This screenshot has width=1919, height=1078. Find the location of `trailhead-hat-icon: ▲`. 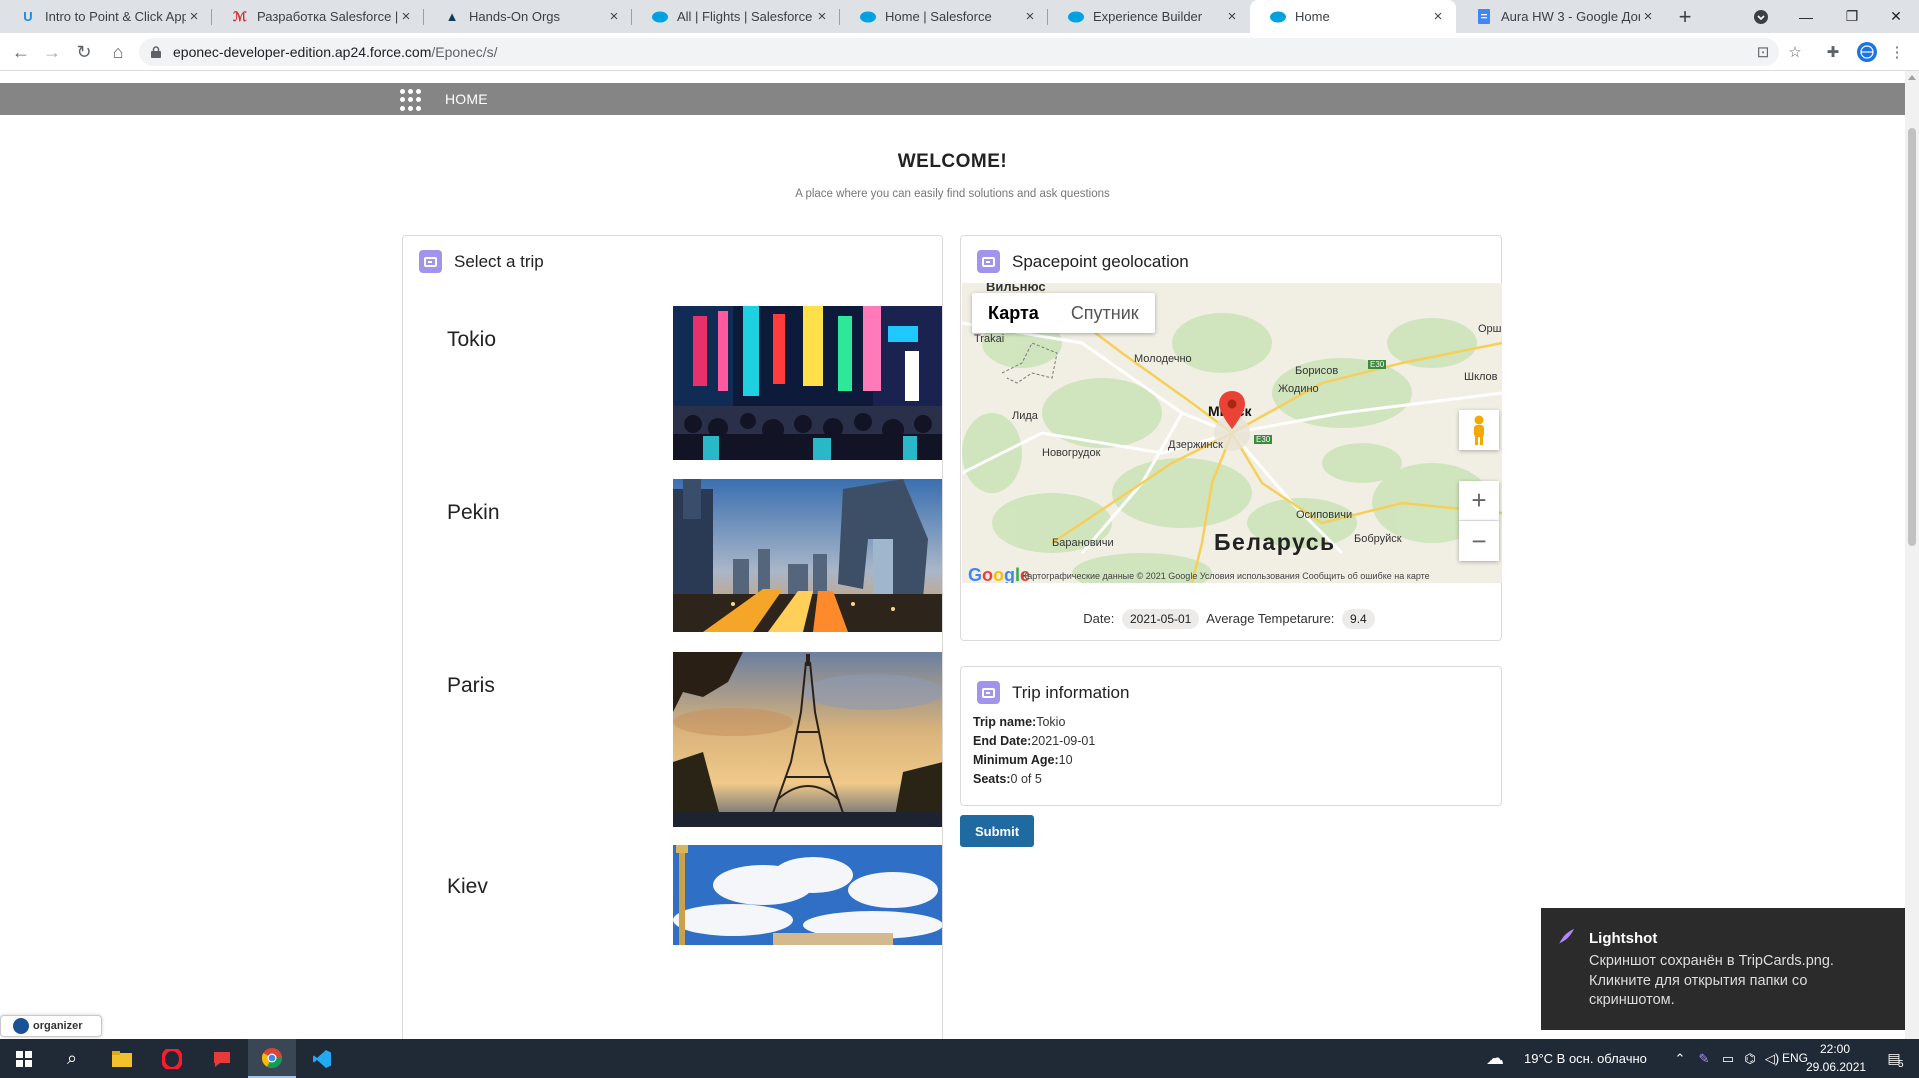

trailhead-hat-icon: ▲ is located at coordinates (452, 16).